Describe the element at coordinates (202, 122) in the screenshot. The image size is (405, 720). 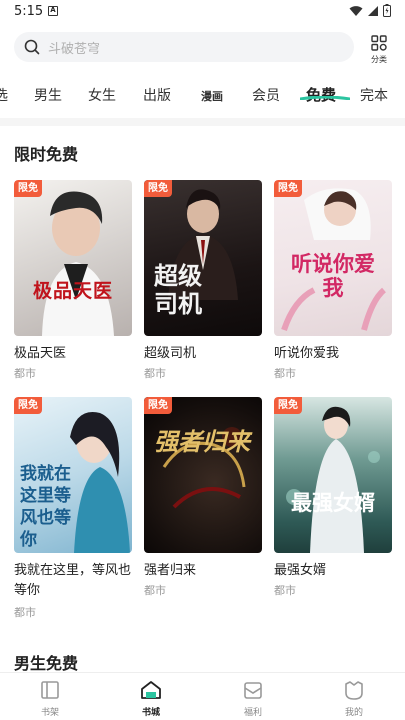
I see `divider` at that location.